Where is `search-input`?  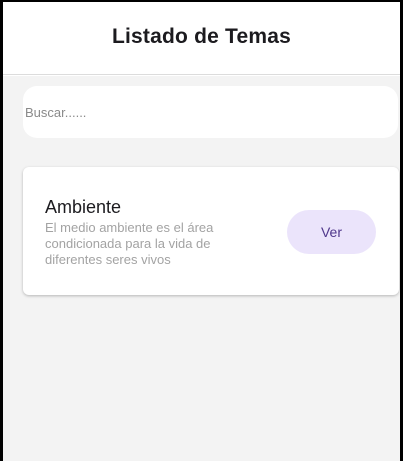 search-input is located at coordinates (210, 112).